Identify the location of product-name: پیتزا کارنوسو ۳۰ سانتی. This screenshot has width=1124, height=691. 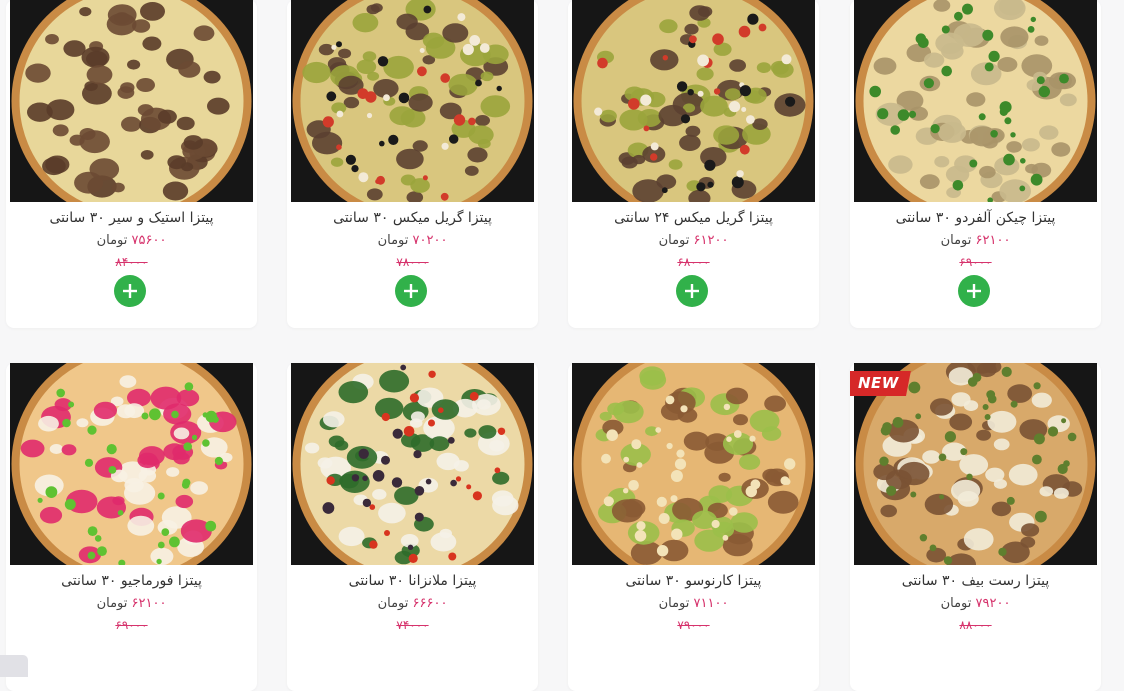
(693, 581).